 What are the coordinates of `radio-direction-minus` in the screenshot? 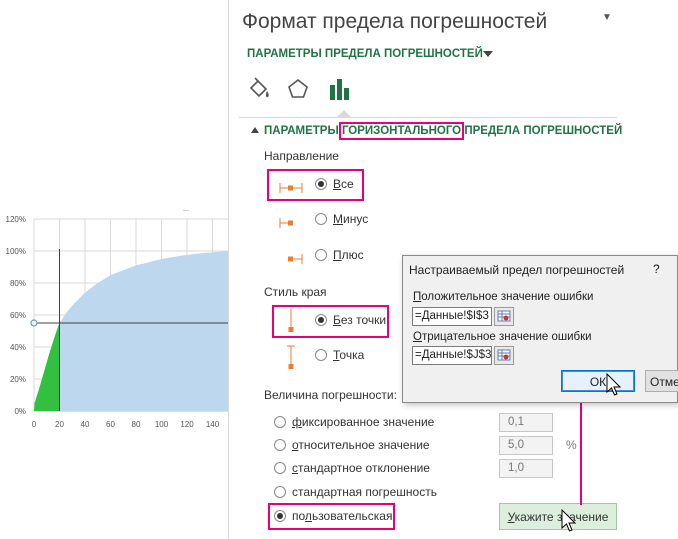 It's located at (321, 219).